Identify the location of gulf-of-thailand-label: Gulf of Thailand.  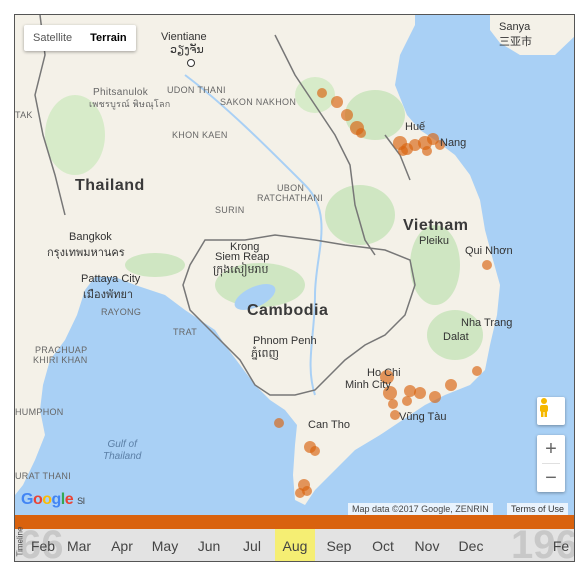
(122, 450).